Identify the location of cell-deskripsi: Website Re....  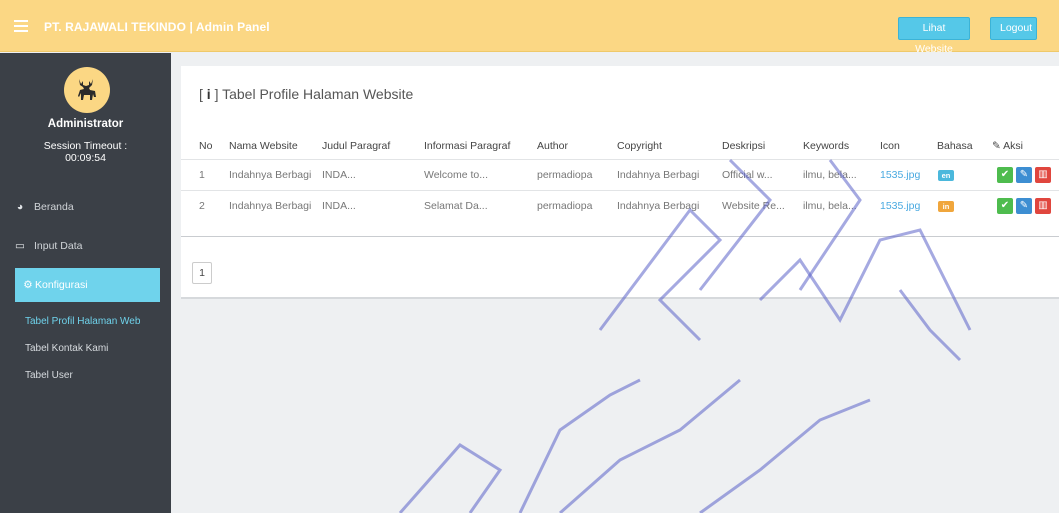
(753, 206).